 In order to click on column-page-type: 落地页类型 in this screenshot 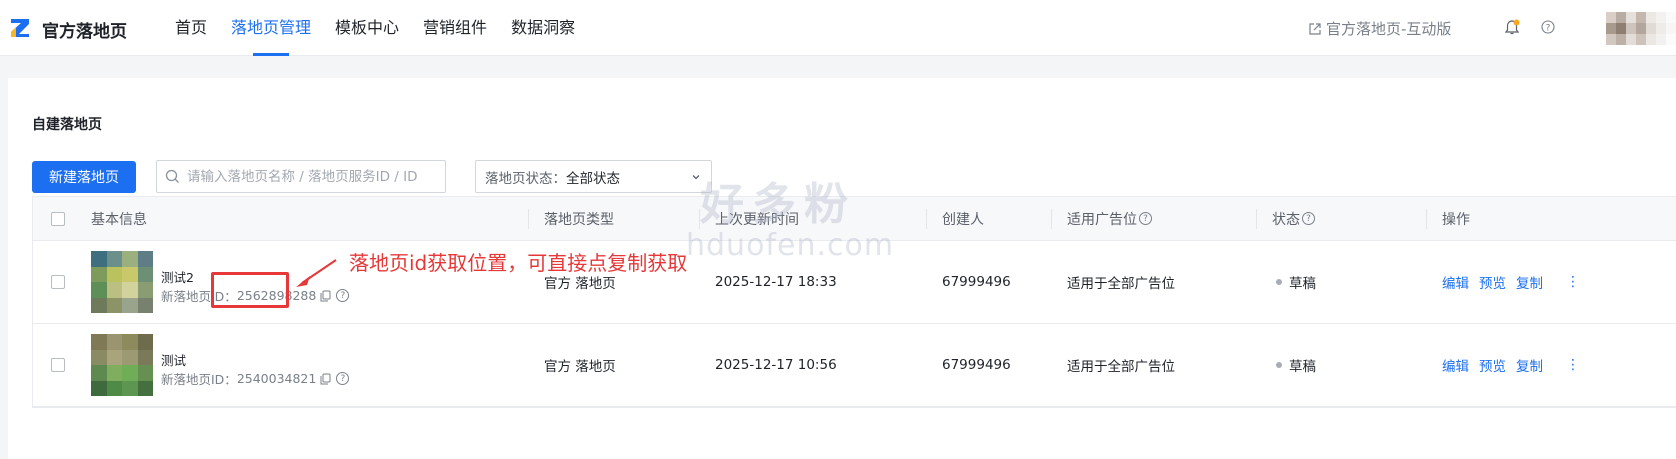, I will do `click(579, 219)`.